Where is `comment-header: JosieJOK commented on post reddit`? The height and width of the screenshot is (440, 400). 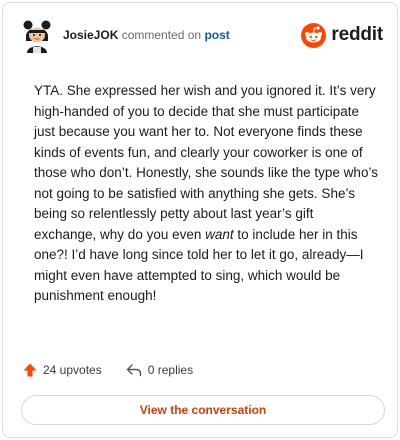 comment-header: JosieJOK commented on post reddit is located at coordinates (201, 35).